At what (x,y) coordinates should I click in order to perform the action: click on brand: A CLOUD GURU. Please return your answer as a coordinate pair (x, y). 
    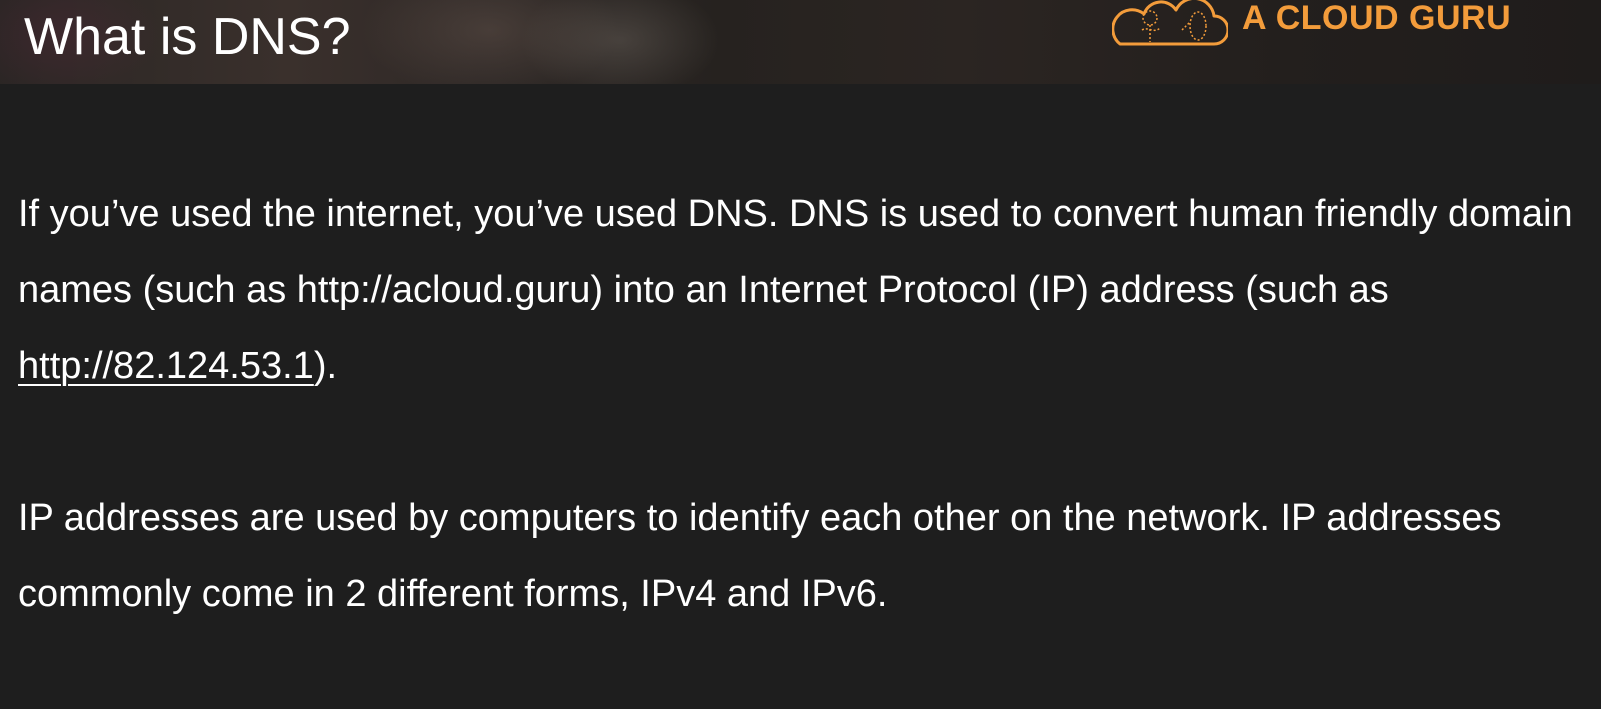
    Looking at the image, I should click on (1311, 25).